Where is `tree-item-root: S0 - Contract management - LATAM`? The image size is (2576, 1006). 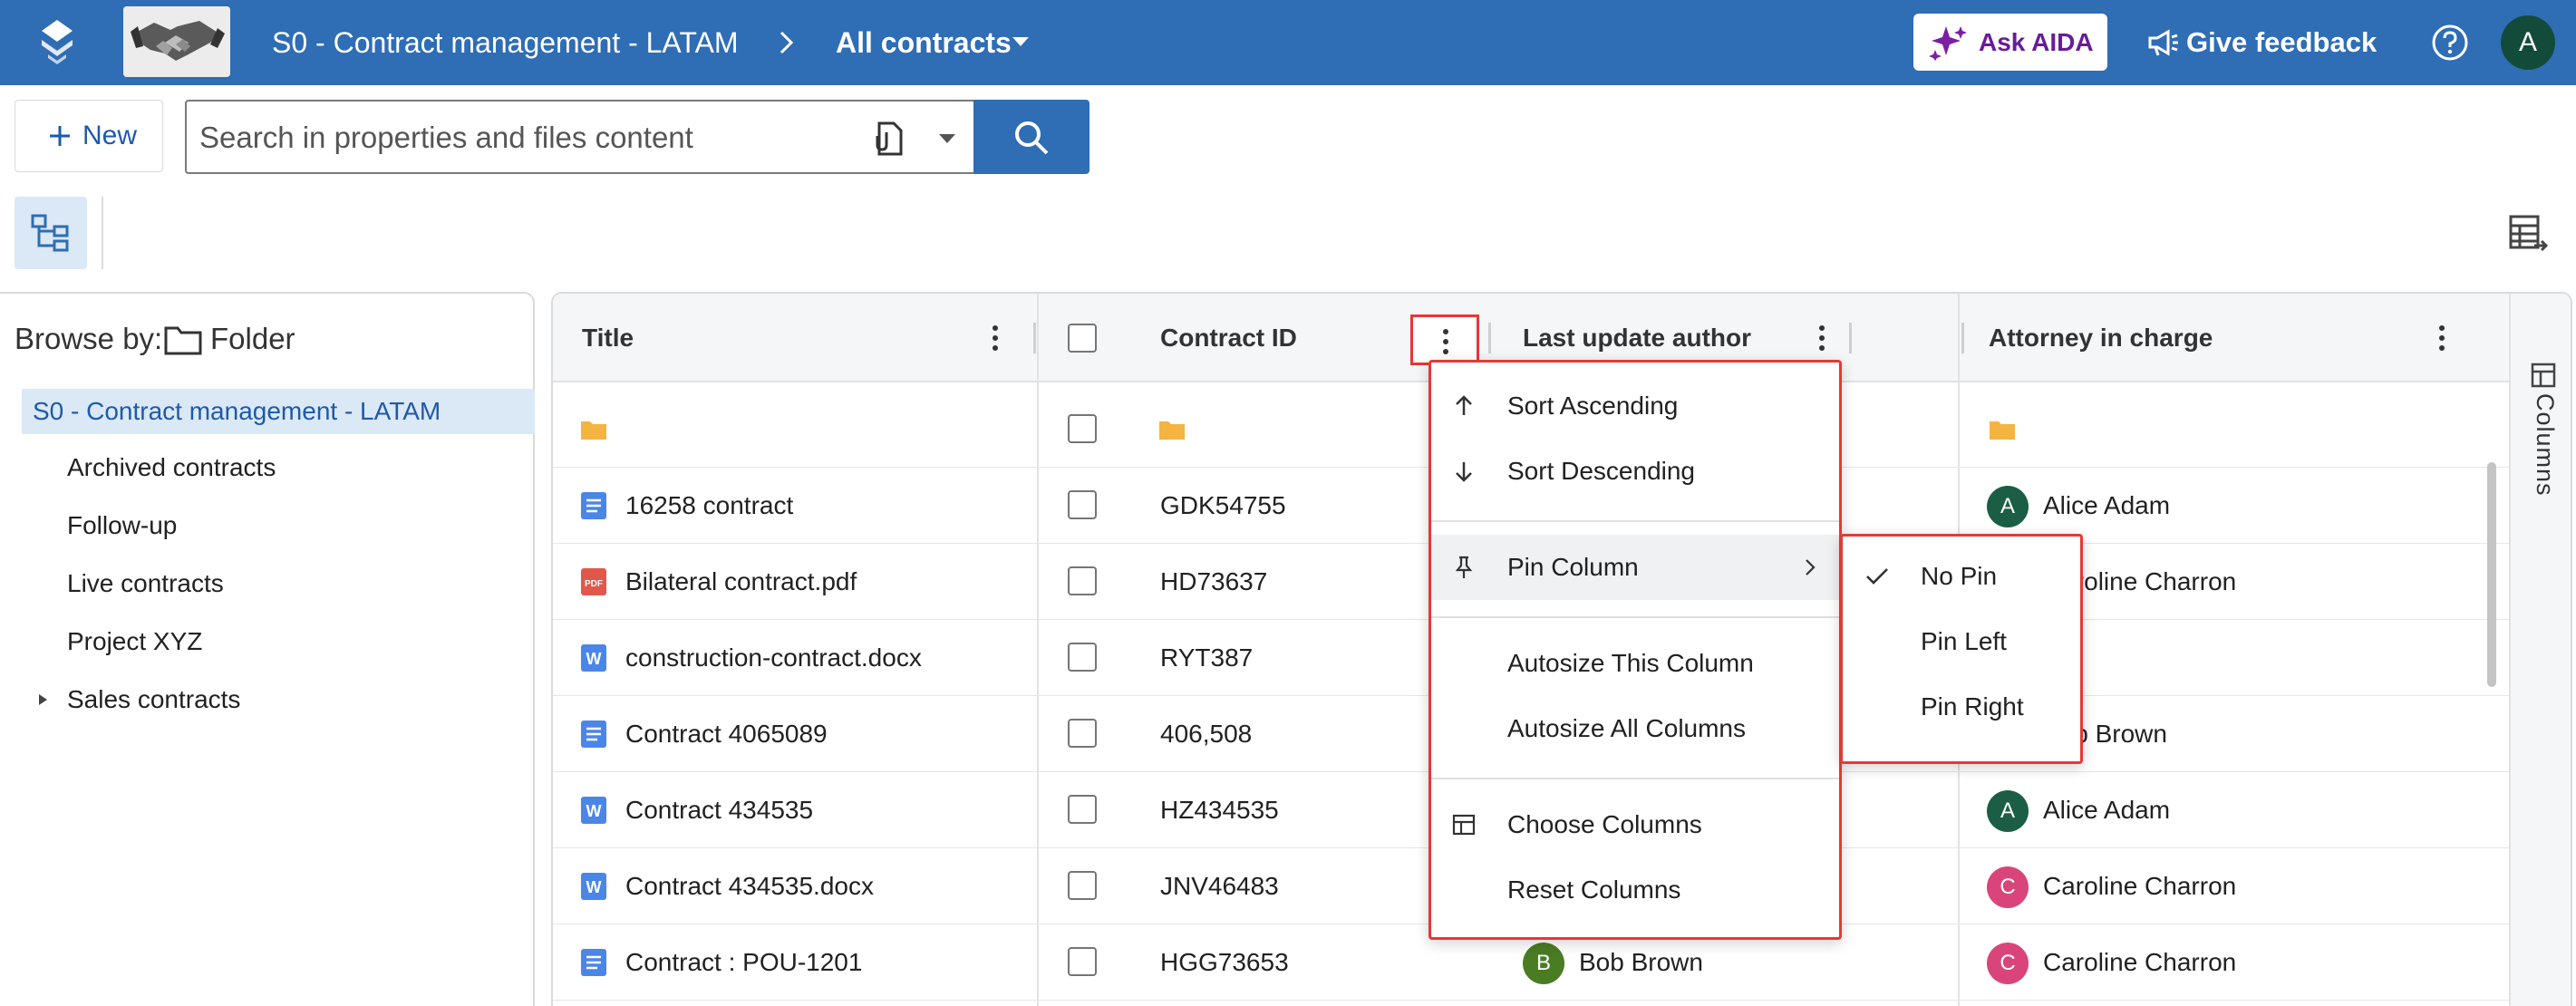
tree-item-root: S0 - Contract management - LATAM is located at coordinates (278, 411).